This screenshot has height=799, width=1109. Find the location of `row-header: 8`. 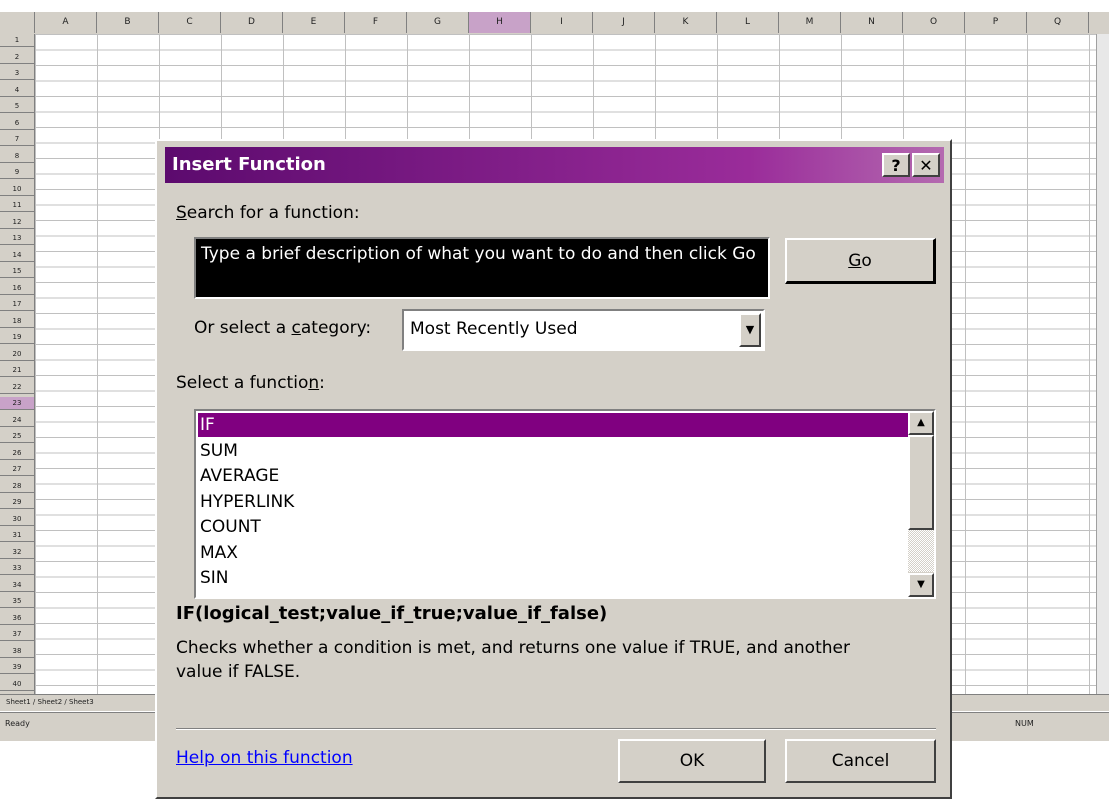

row-header: 8 is located at coordinates (17, 156).